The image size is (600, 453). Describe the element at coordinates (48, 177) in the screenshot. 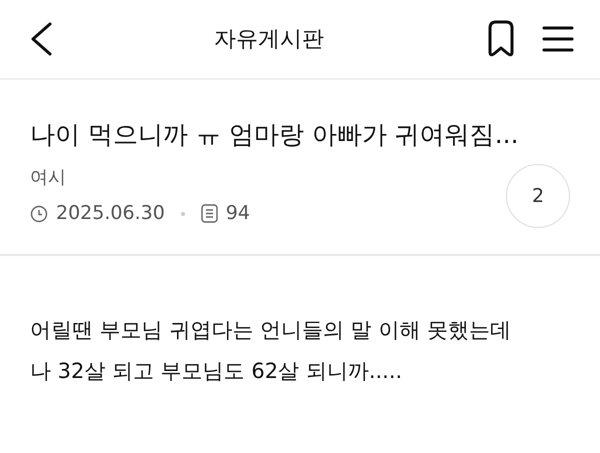

I see `author-name: 여시` at that location.